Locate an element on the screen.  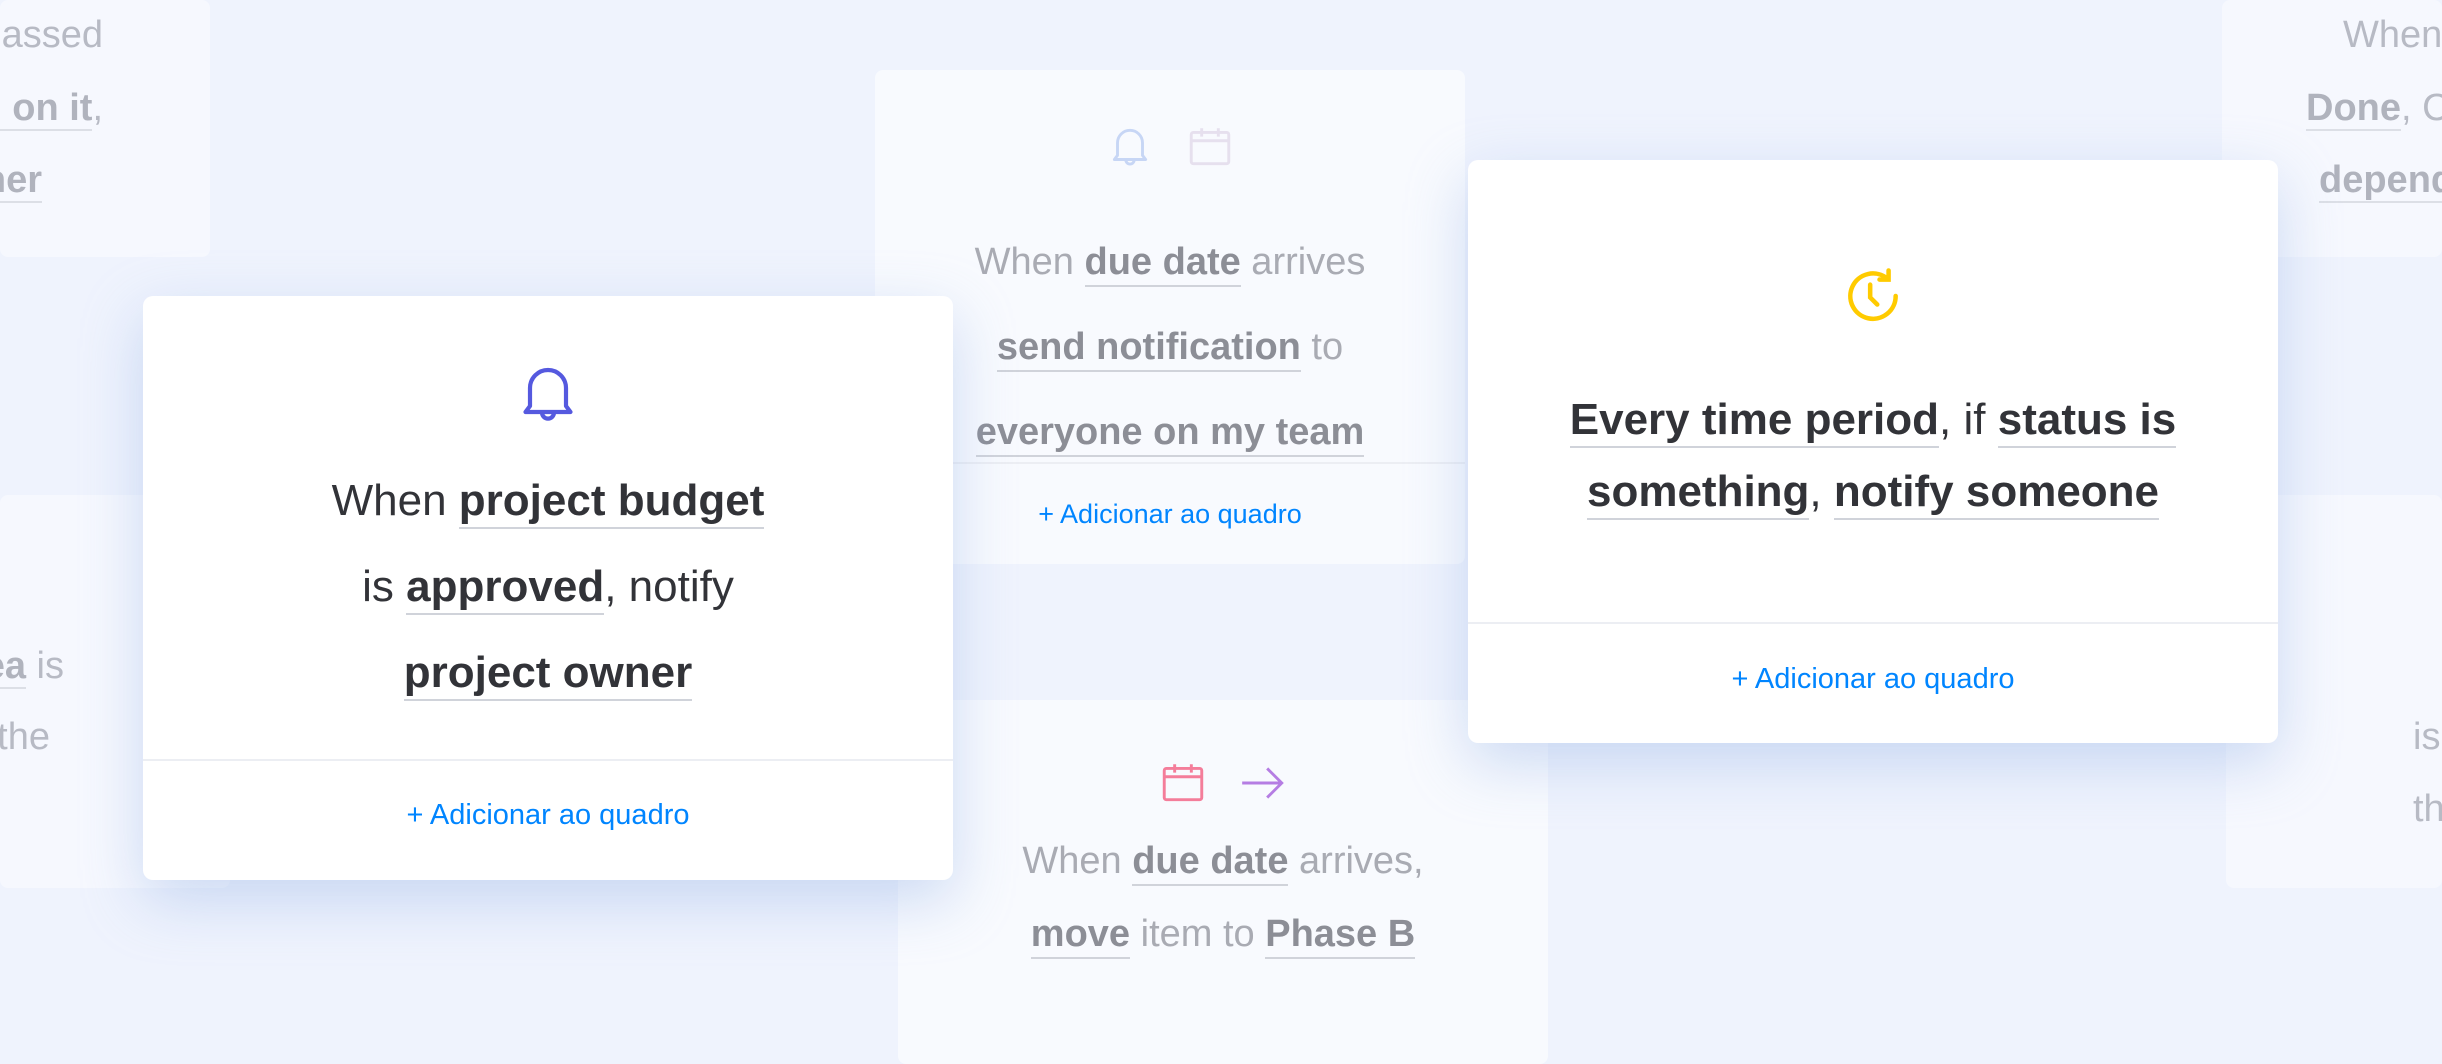
rule-text: item to is located at coordinates (1198, 934).